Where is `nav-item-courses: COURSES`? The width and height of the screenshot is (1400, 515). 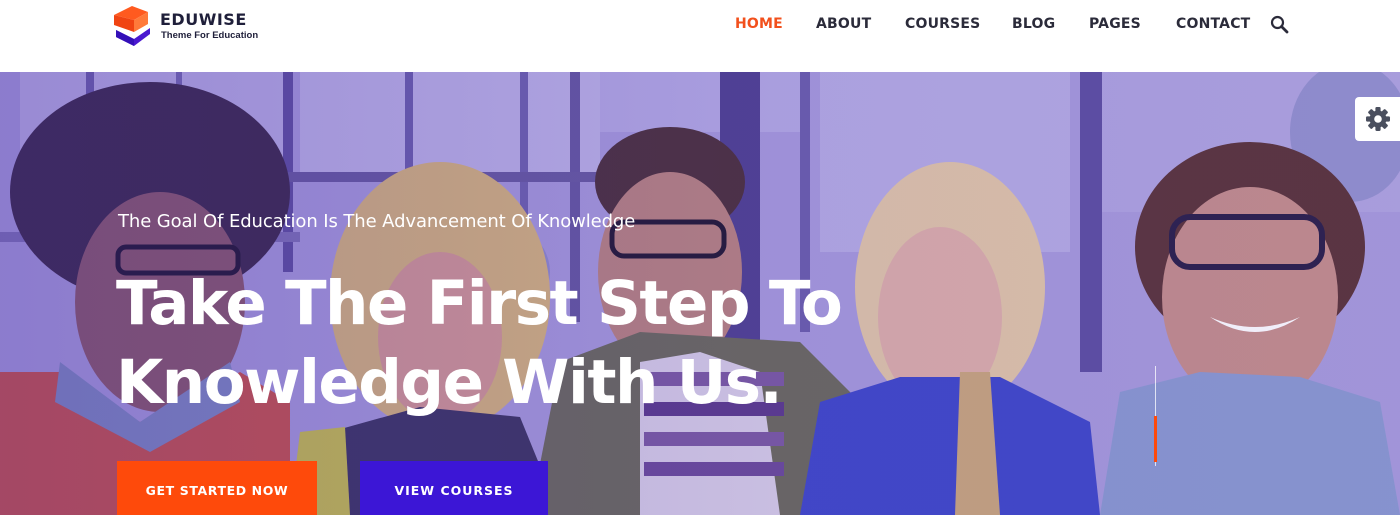
nav-item-courses: COURSES is located at coordinates (942, 24).